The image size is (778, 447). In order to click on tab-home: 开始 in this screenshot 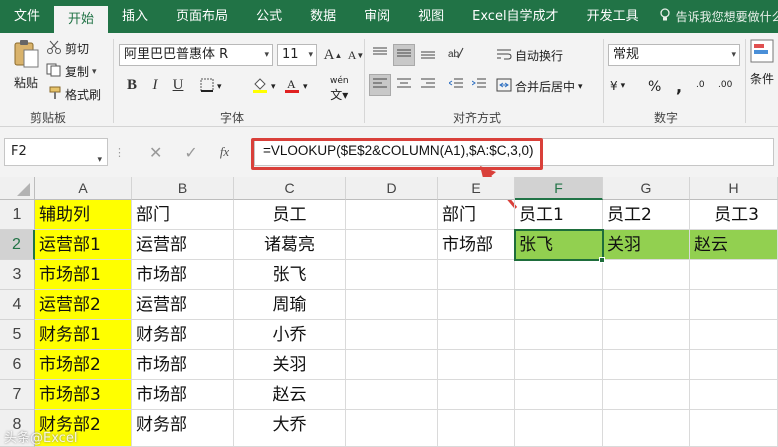, I will do `click(81, 19)`.